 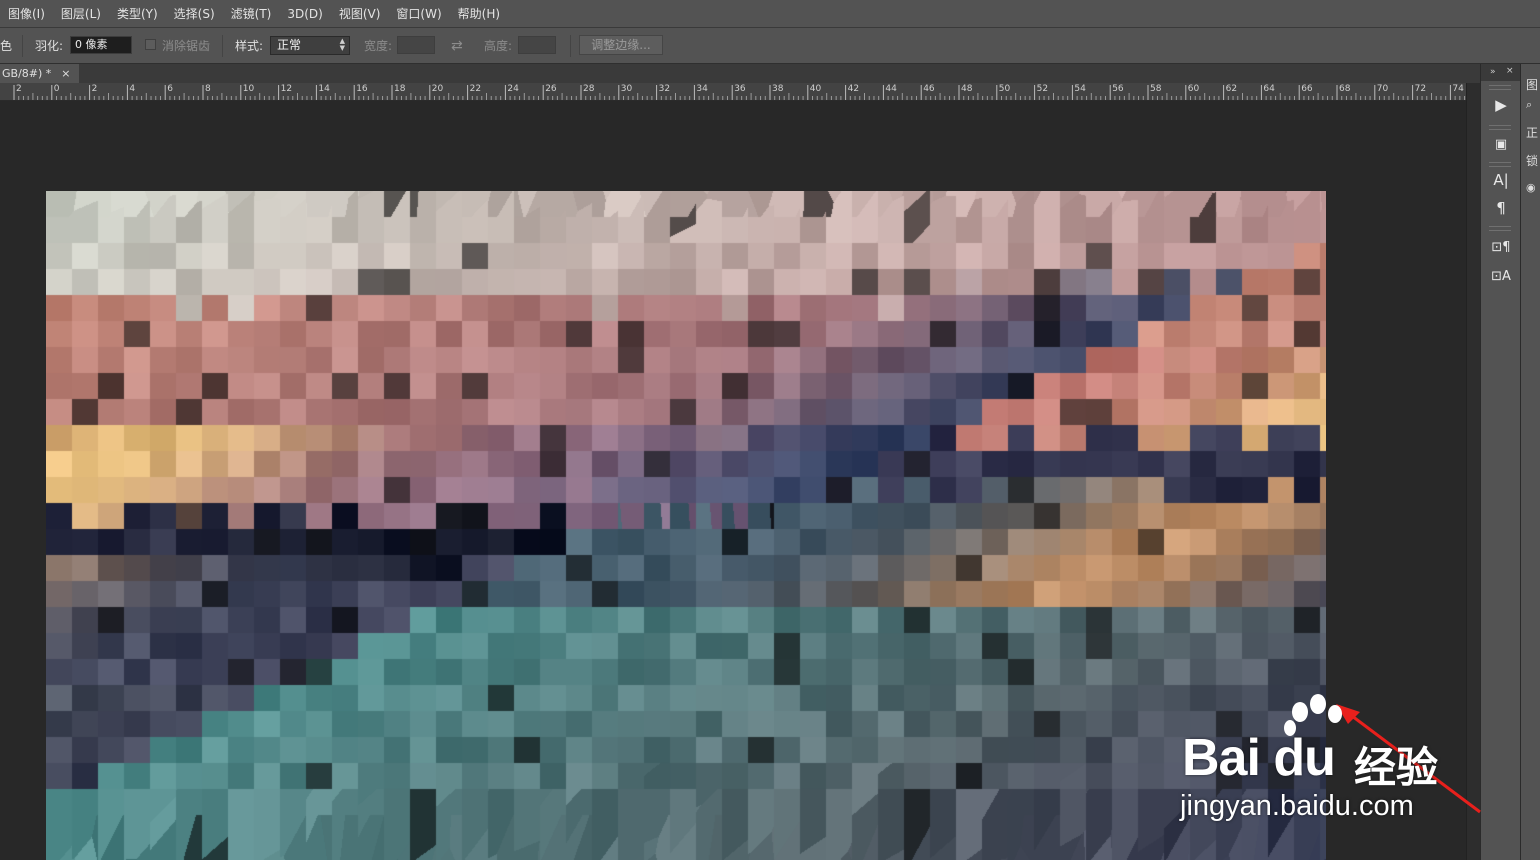 I want to click on paragraph-icon: ¶, so click(x=1501, y=208).